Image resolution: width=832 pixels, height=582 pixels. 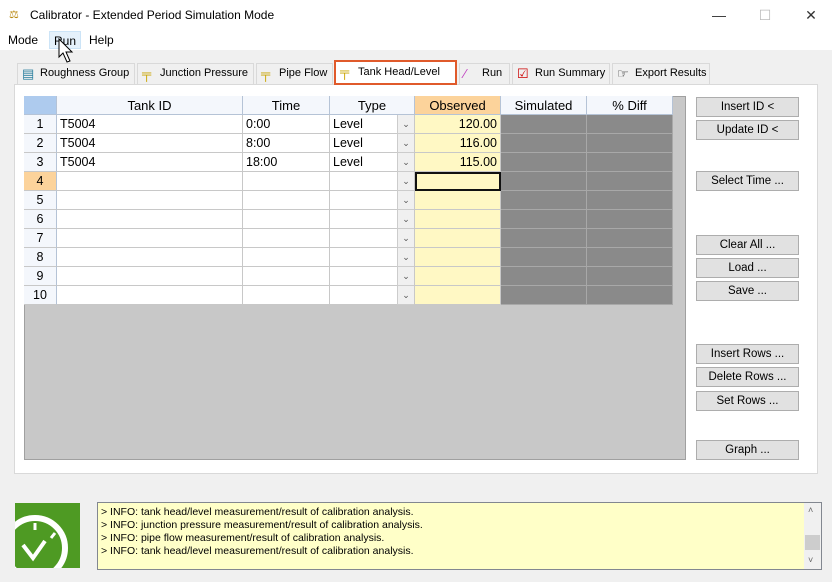 What do you see at coordinates (372, 105) in the screenshot?
I see `column-header-type: Type` at bounding box center [372, 105].